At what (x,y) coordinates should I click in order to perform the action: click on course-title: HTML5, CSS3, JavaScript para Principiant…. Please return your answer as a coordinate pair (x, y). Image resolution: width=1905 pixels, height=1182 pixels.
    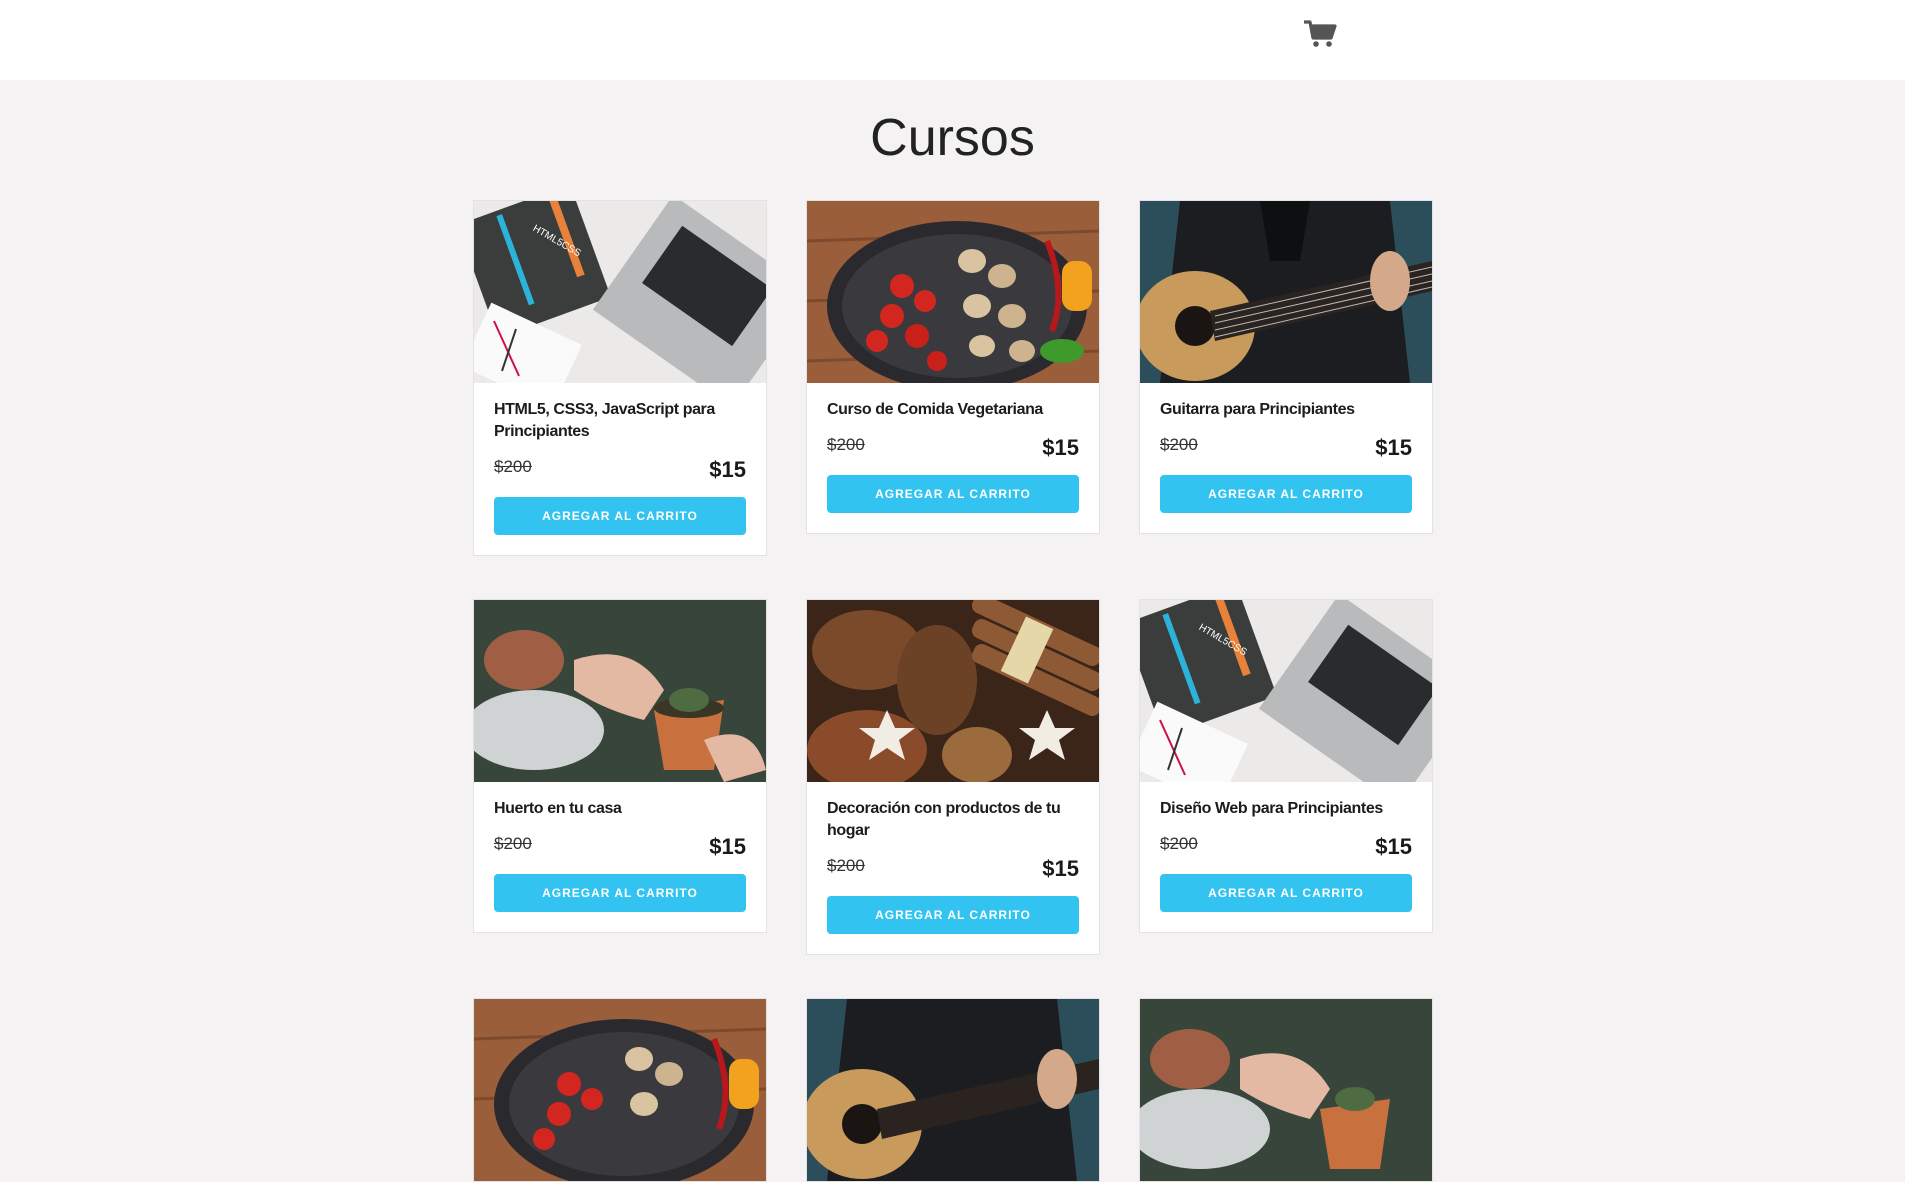
    Looking at the image, I should click on (604, 420).